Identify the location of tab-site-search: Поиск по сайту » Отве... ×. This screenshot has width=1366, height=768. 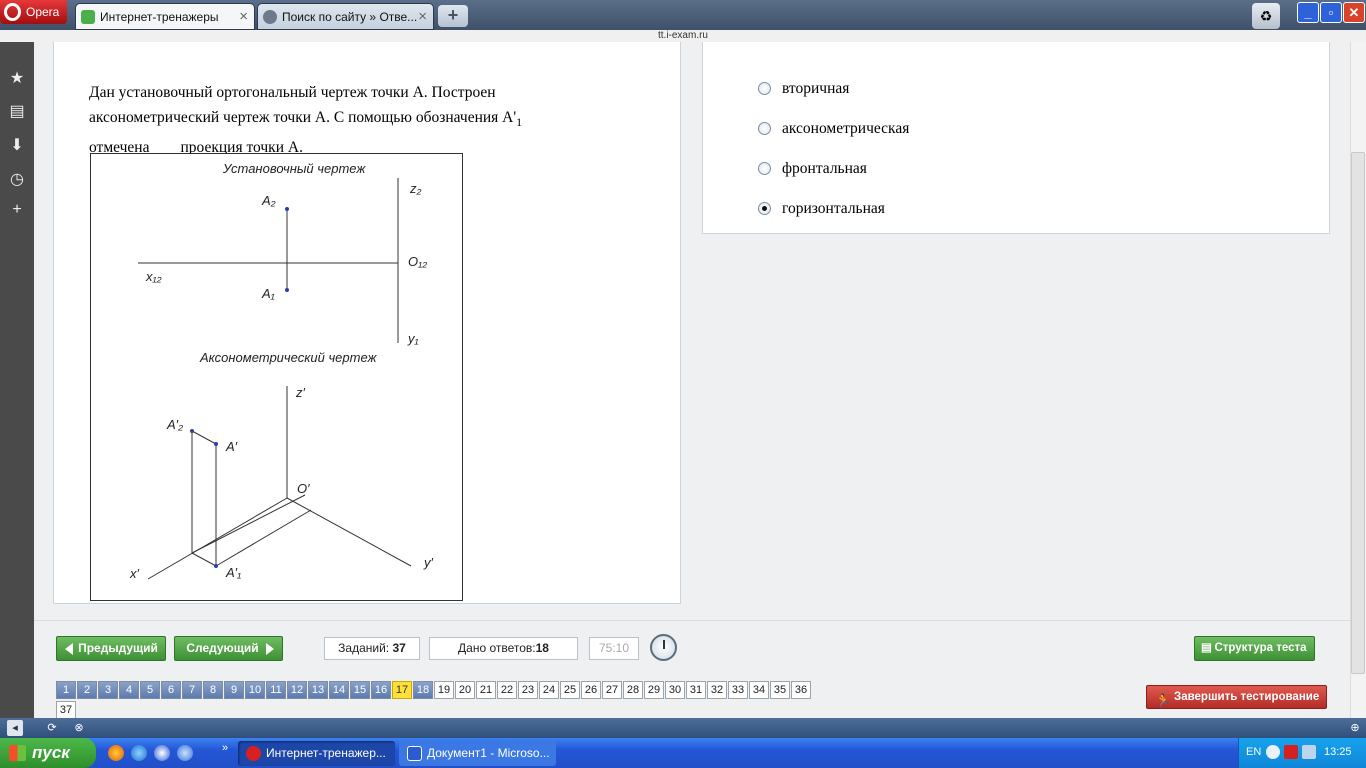
(345, 16).